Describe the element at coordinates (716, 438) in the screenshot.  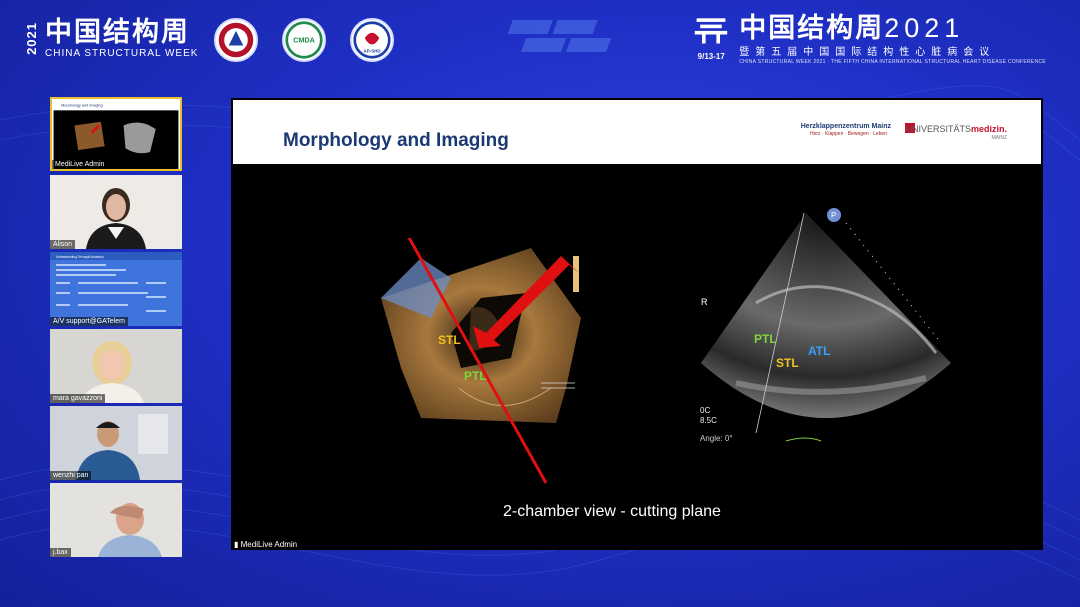
I see `svg-text: Angle: 0°` at that location.